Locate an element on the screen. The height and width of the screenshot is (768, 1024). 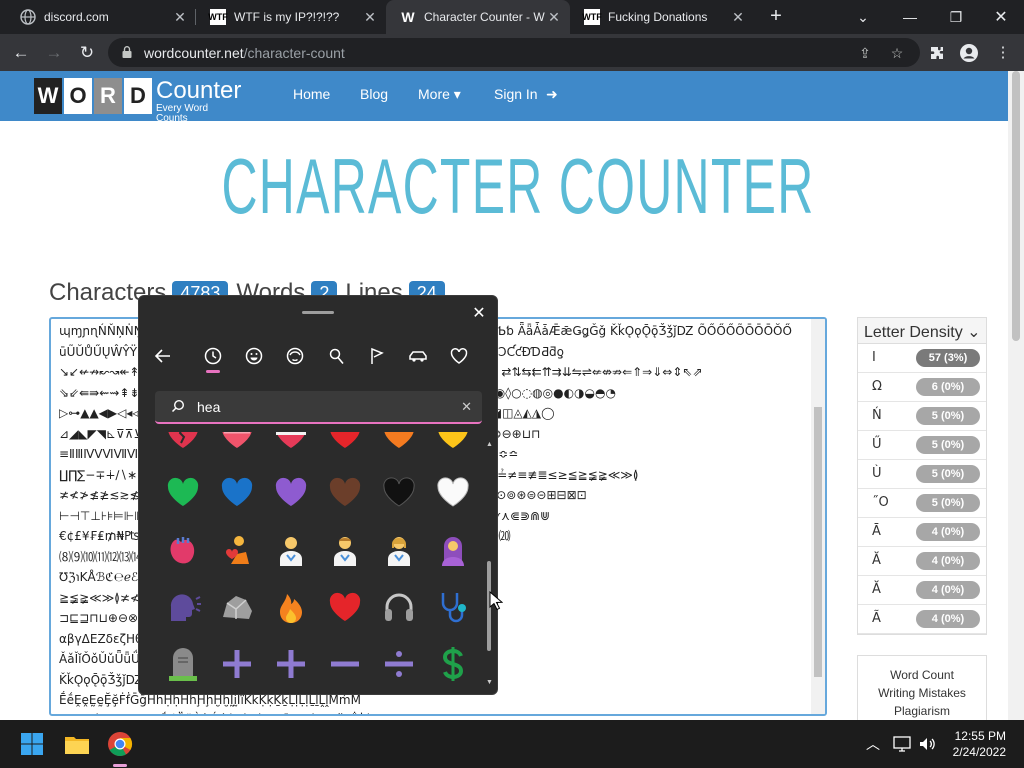
recent-icon is located at coordinates (213, 356).